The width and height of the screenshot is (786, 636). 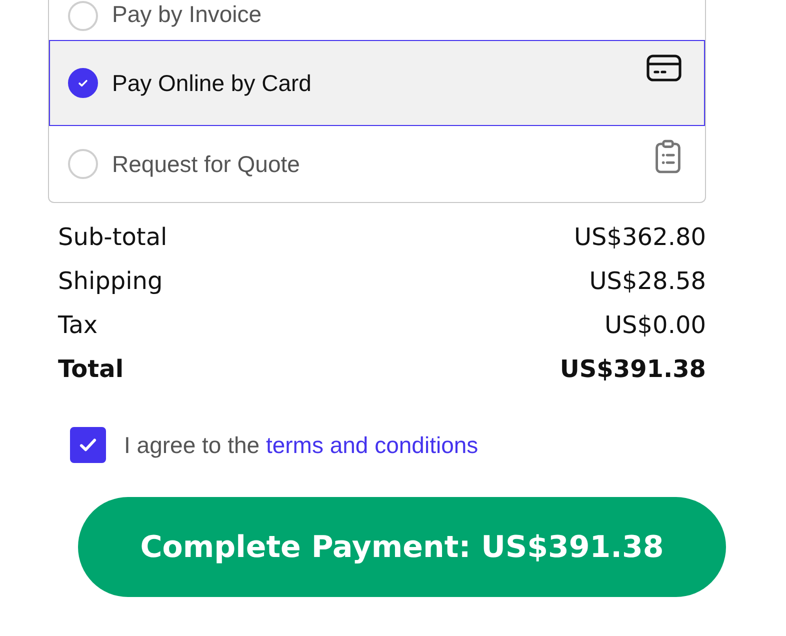 What do you see at coordinates (668, 157) in the screenshot?
I see `clipboard-list-icon` at bounding box center [668, 157].